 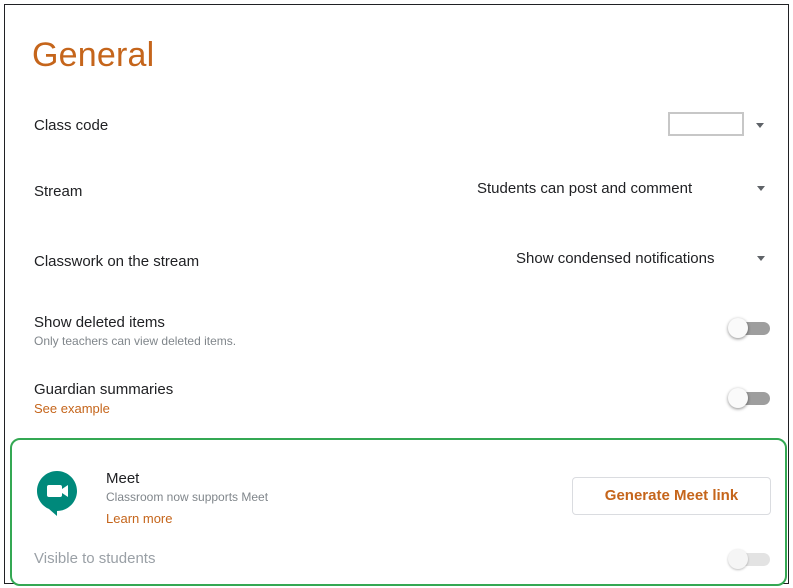 I want to click on generate-meet-link-button: Generate Meet link, so click(x=671, y=496).